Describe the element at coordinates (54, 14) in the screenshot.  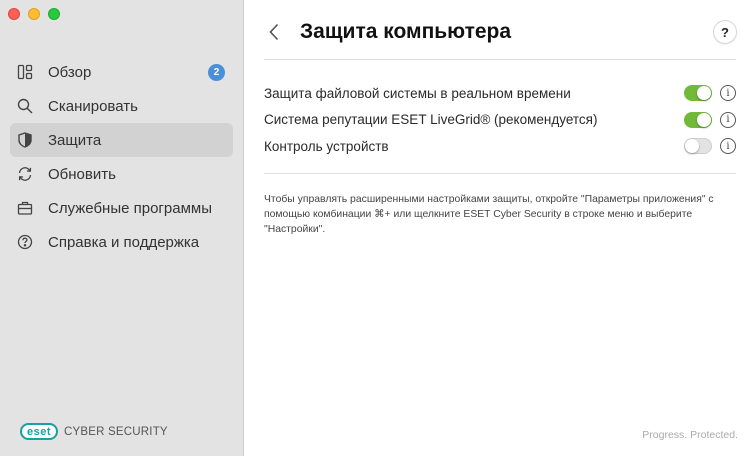
I see `maximize-window-button` at that location.